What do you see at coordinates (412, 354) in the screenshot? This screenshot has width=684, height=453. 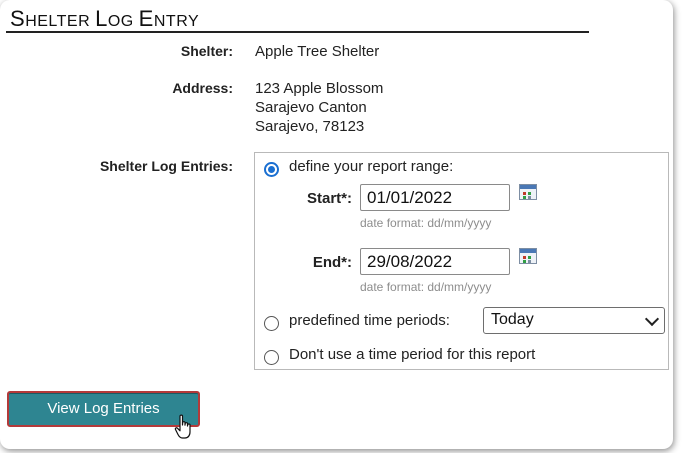 I see `no-time-period-label: Don't use a time period for this report` at bounding box center [412, 354].